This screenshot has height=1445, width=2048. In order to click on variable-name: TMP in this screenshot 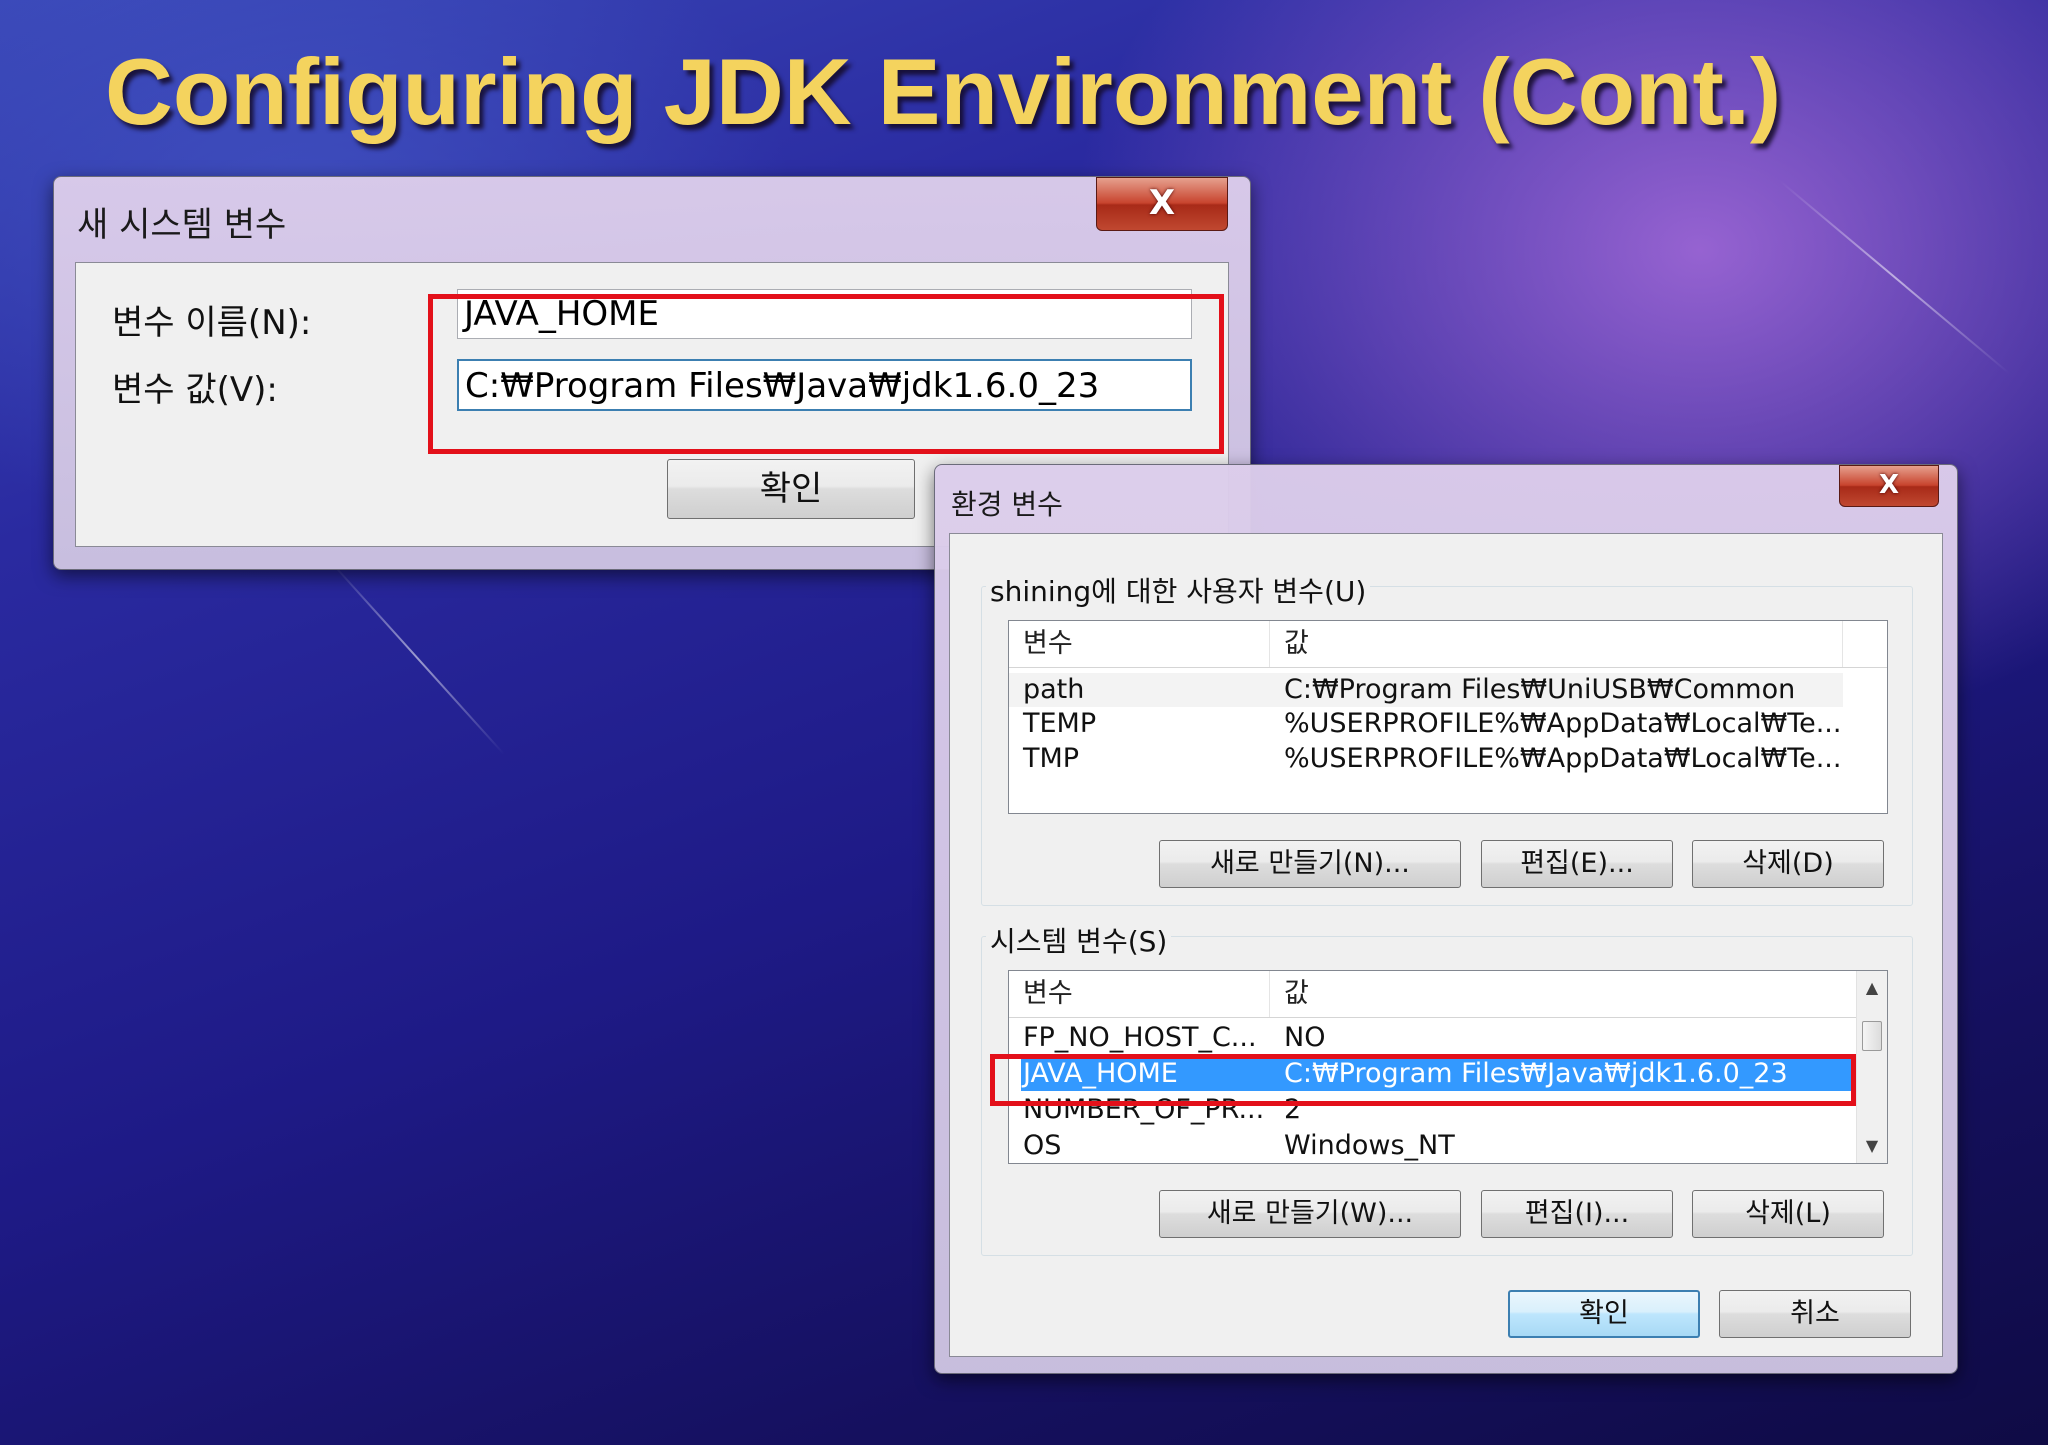, I will do `click(1051, 758)`.